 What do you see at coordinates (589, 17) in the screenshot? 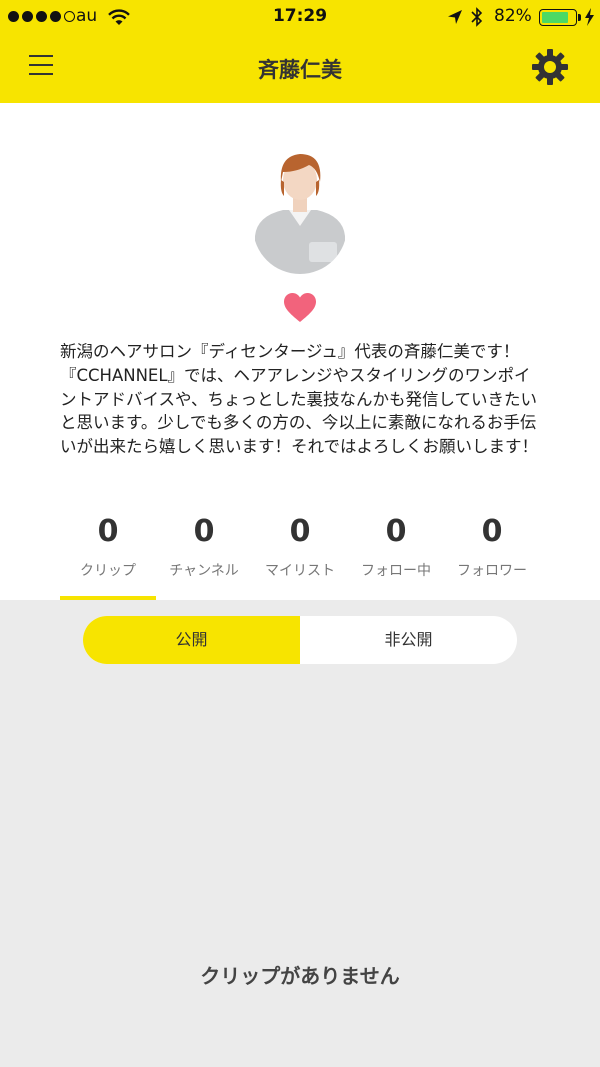
I see `charging-bolt-icon` at bounding box center [589, 17].